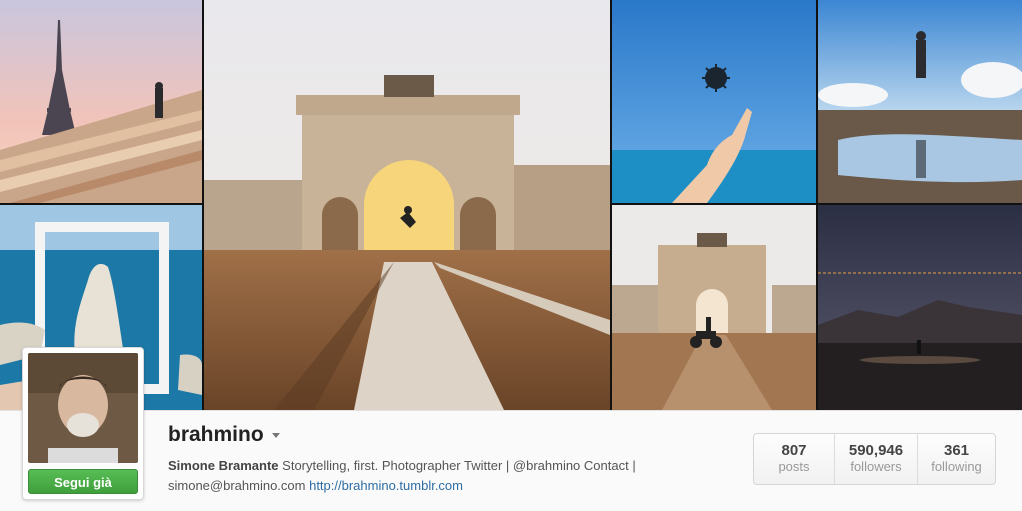 Image resolution: width=1022 pixels, height=511 pixels. I want to click on username: brahmino, so click(216, 434).